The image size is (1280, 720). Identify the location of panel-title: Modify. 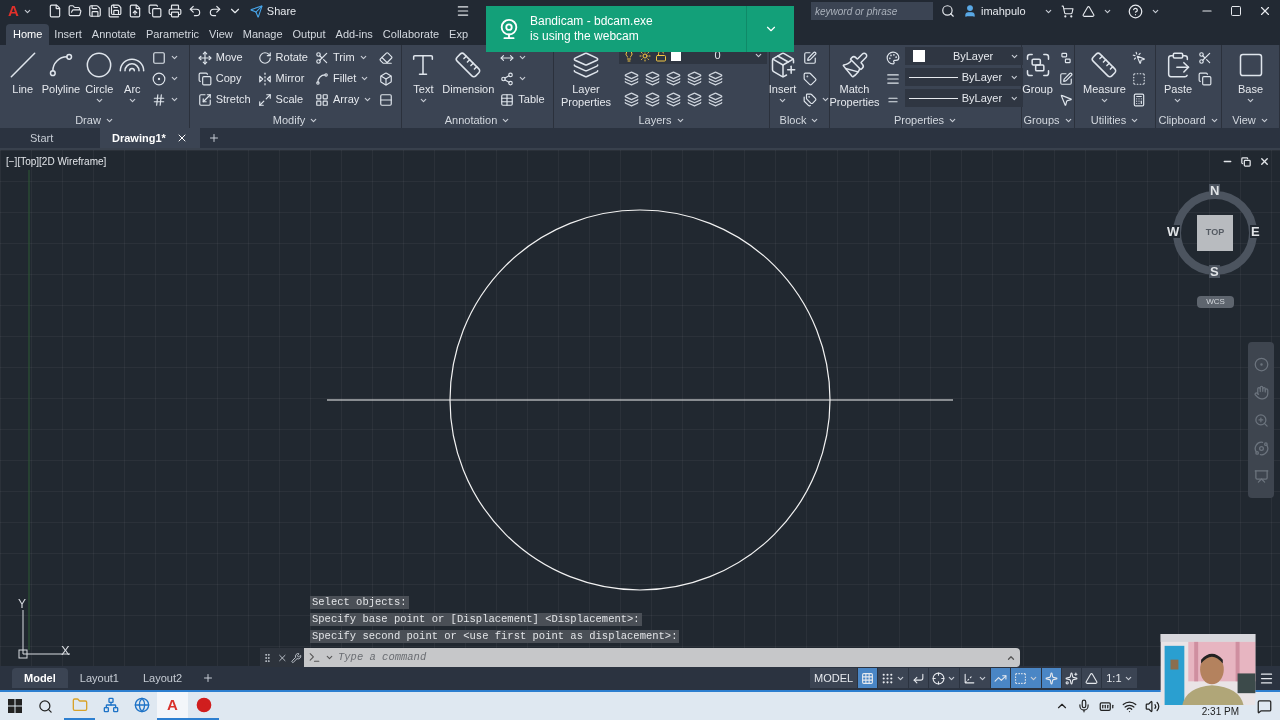
(295, 120).